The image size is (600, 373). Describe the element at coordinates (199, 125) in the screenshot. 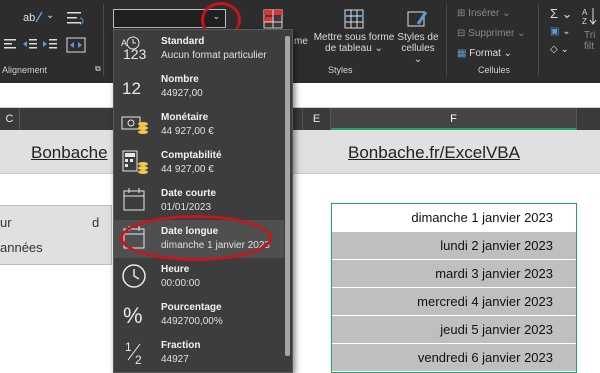

I see `menu-item-currency: Monétaire 44 927,00 €` at that location.